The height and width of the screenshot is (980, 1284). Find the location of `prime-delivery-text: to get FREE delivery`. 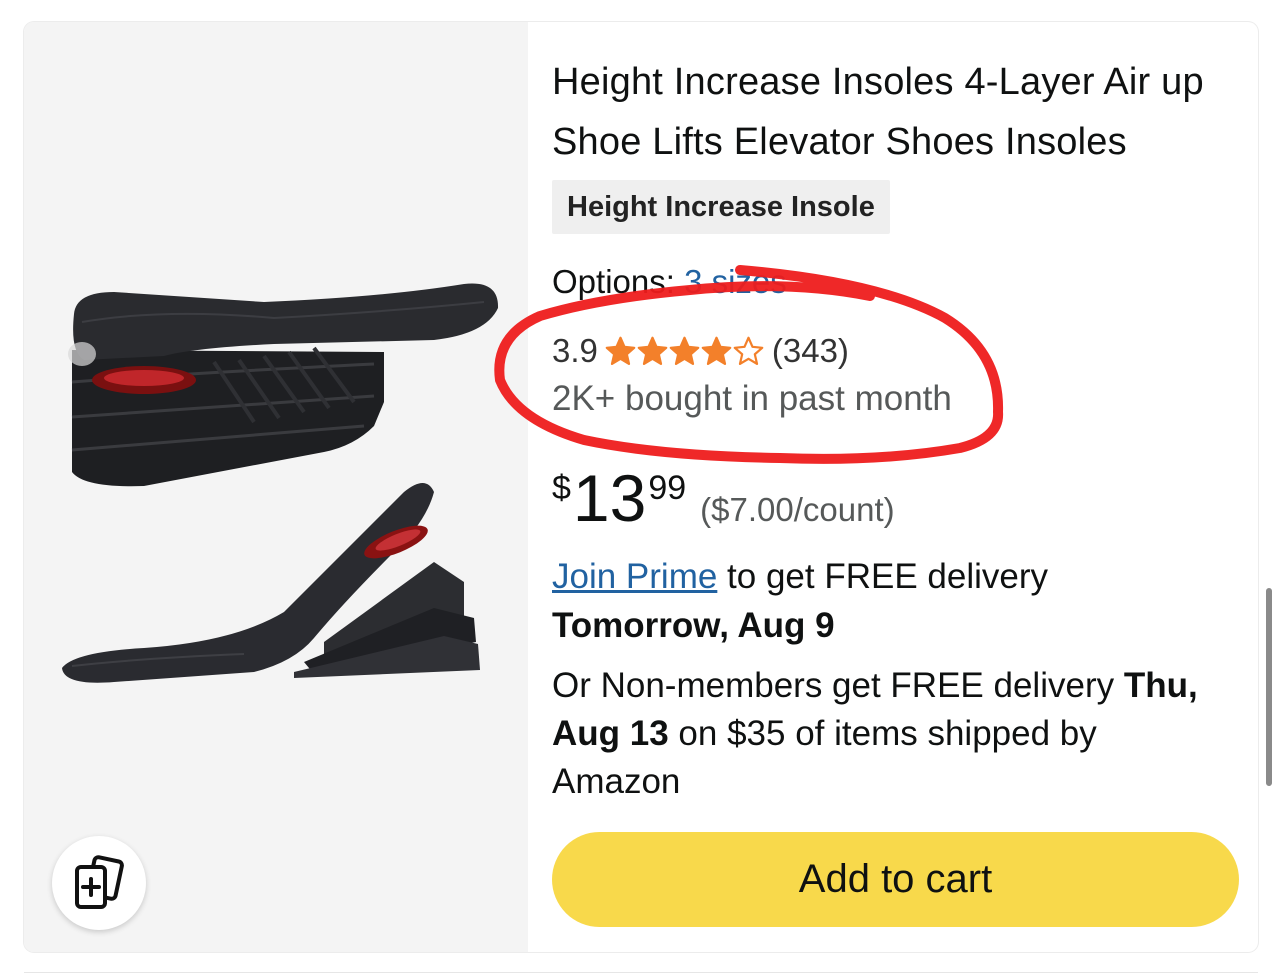

prime-delivery-text: to get FREE delivery is located at coordinates (883, 576).